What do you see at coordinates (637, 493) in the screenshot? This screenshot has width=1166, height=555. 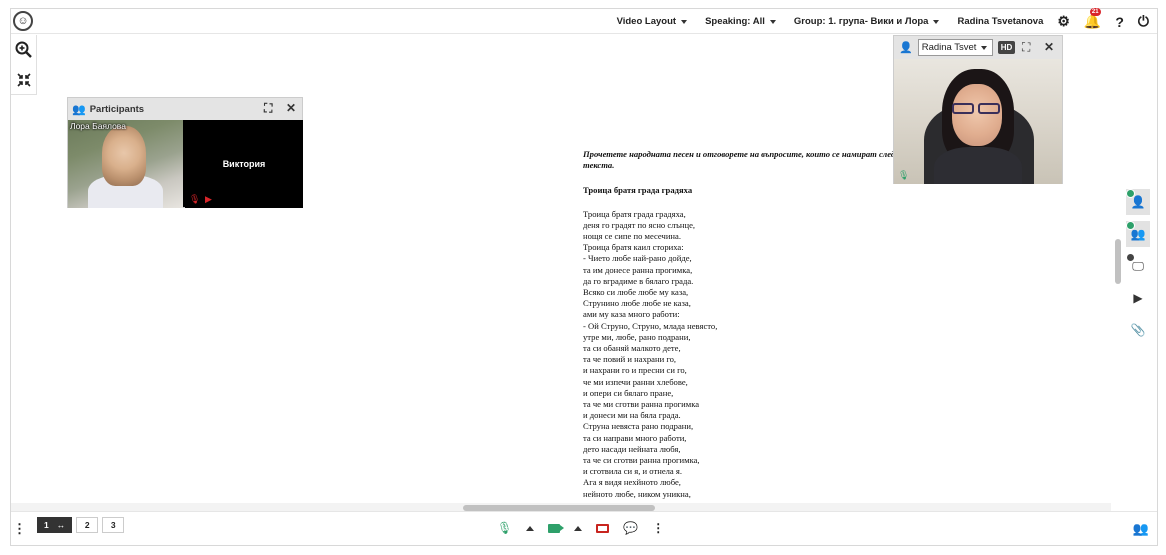 I see `document-line: нейното любе, ником уникна,` at bounding box center [637, 493].